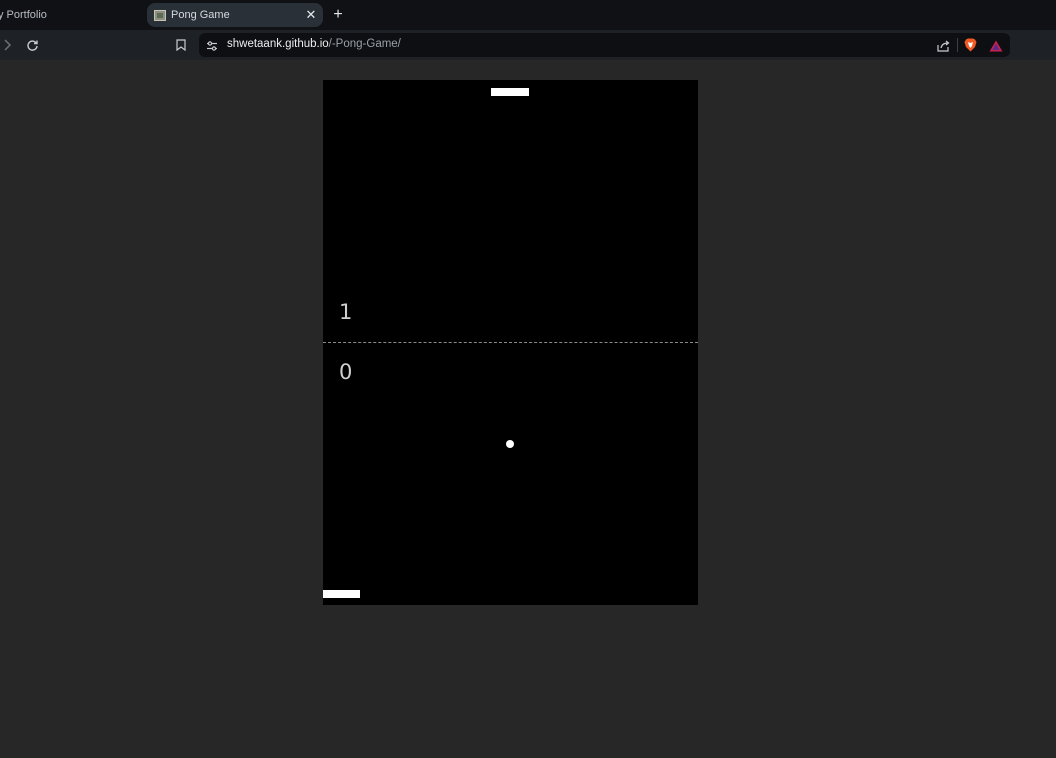 The height and width of the screenshot is (758, 1056). What do you see at coordinates (338, 15) in the screenshot?
I see `new-tab-button: +` at bounding box center [338, 15].